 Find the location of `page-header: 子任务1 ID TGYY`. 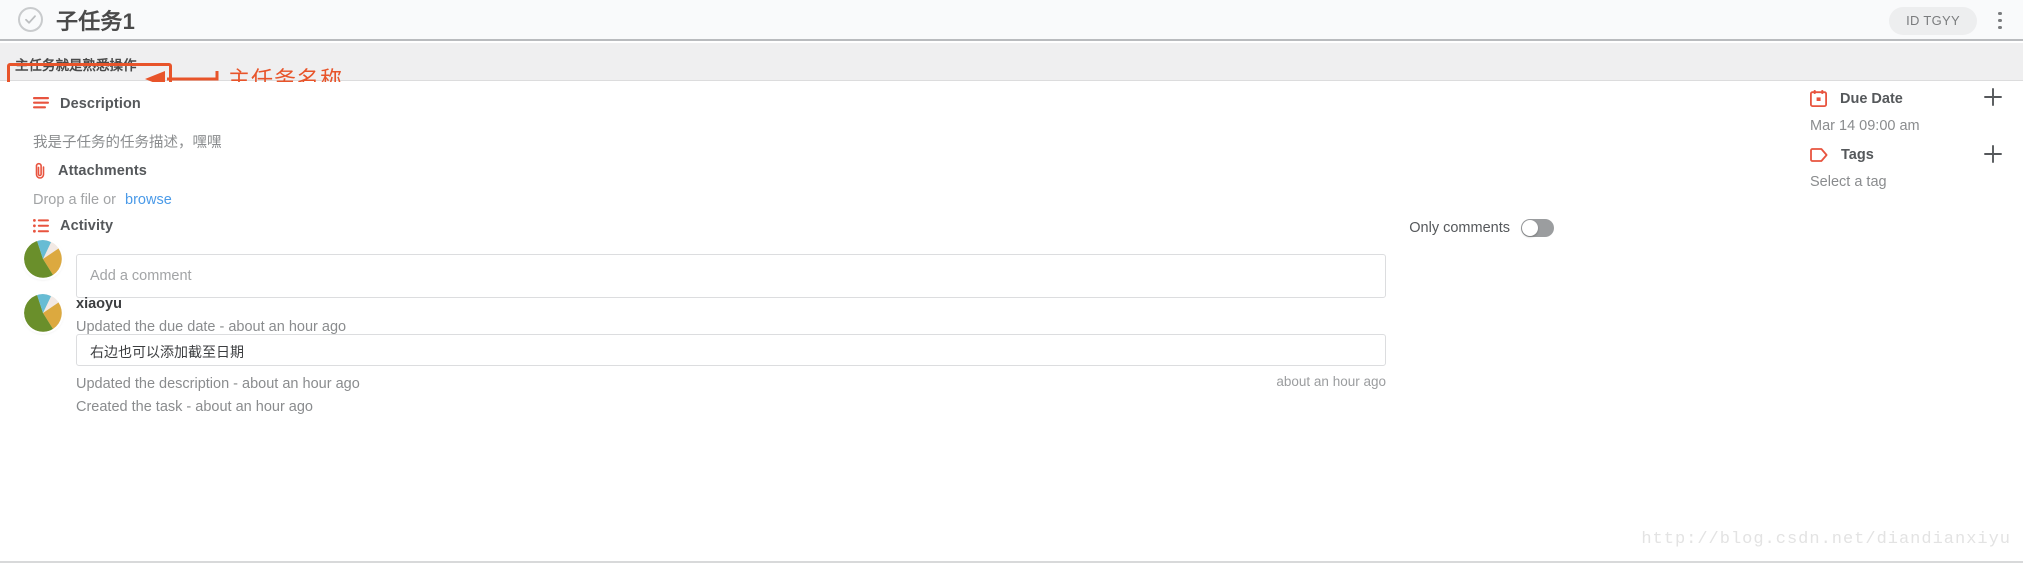

page-header: 子任务1 ID TGYY is located at coordinates (1011, 20).